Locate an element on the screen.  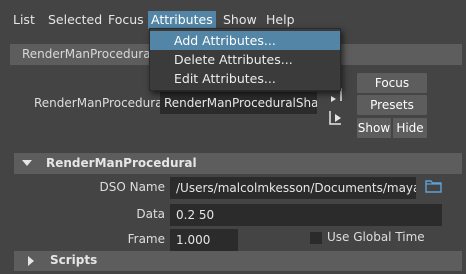
menu-selected: Selected is located at coordinates (75, 20).